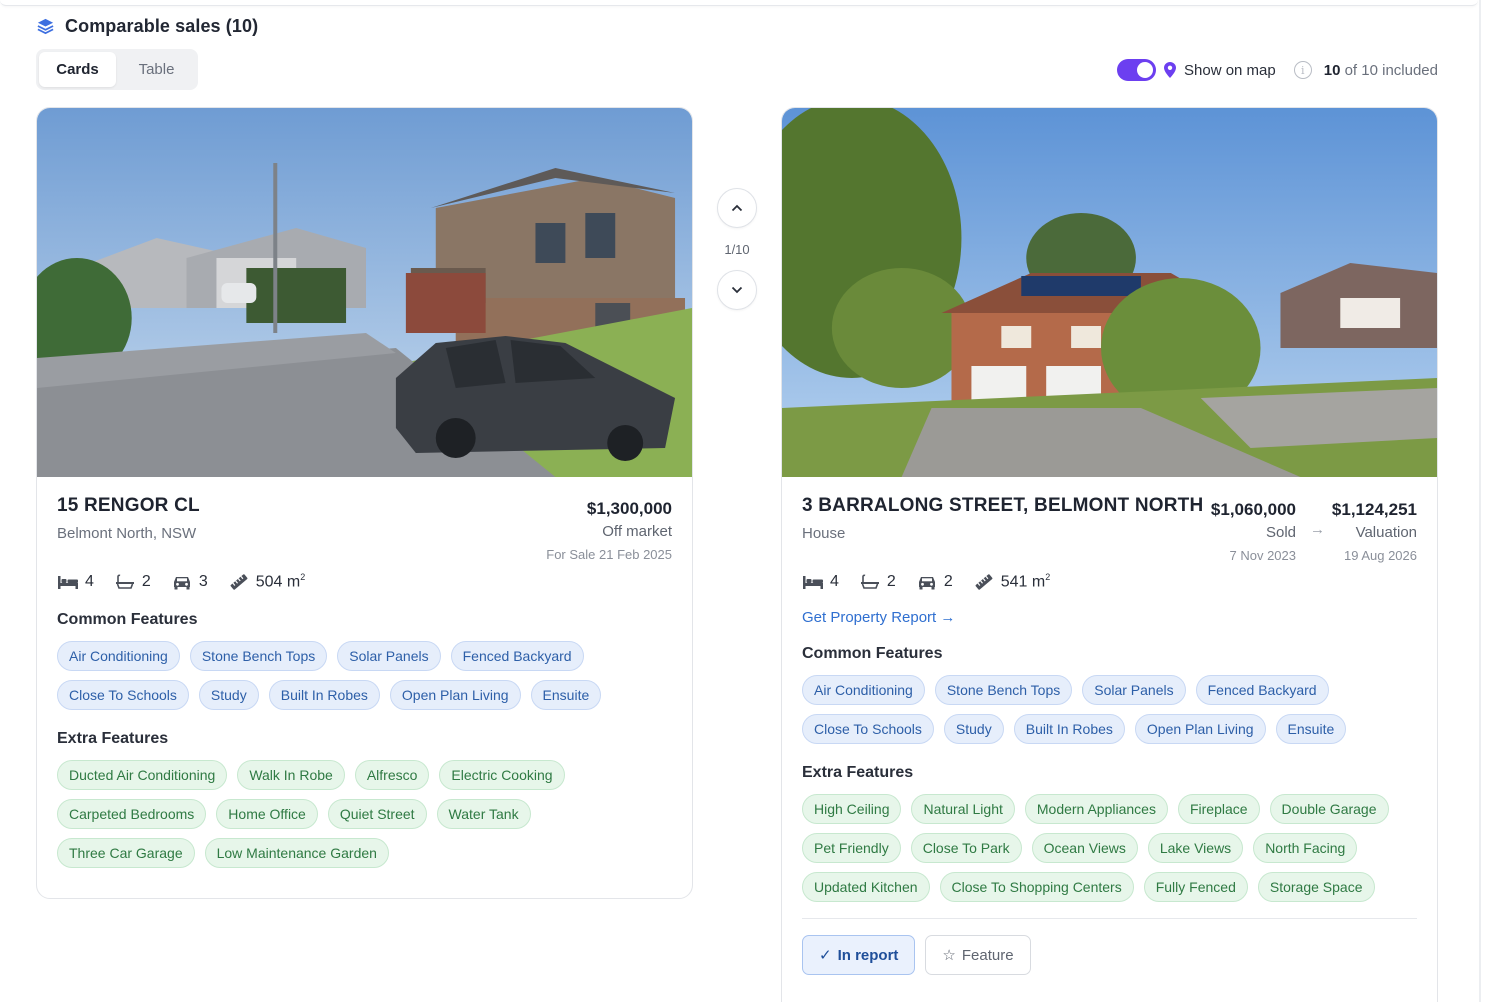  Describe the element at coordinates (162, 25) in the screenshot. I see `page-title: Comparable sales (10)` at that location.